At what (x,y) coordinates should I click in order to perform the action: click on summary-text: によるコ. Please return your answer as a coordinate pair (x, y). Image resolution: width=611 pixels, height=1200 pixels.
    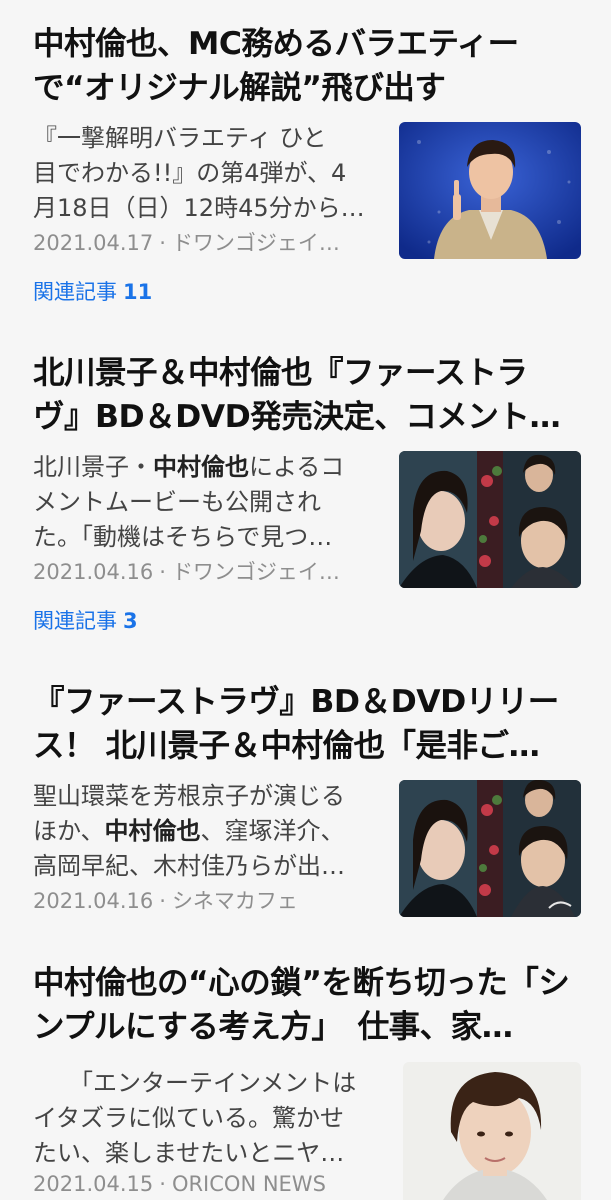
    Looking at the image, I should click on (297, 467).